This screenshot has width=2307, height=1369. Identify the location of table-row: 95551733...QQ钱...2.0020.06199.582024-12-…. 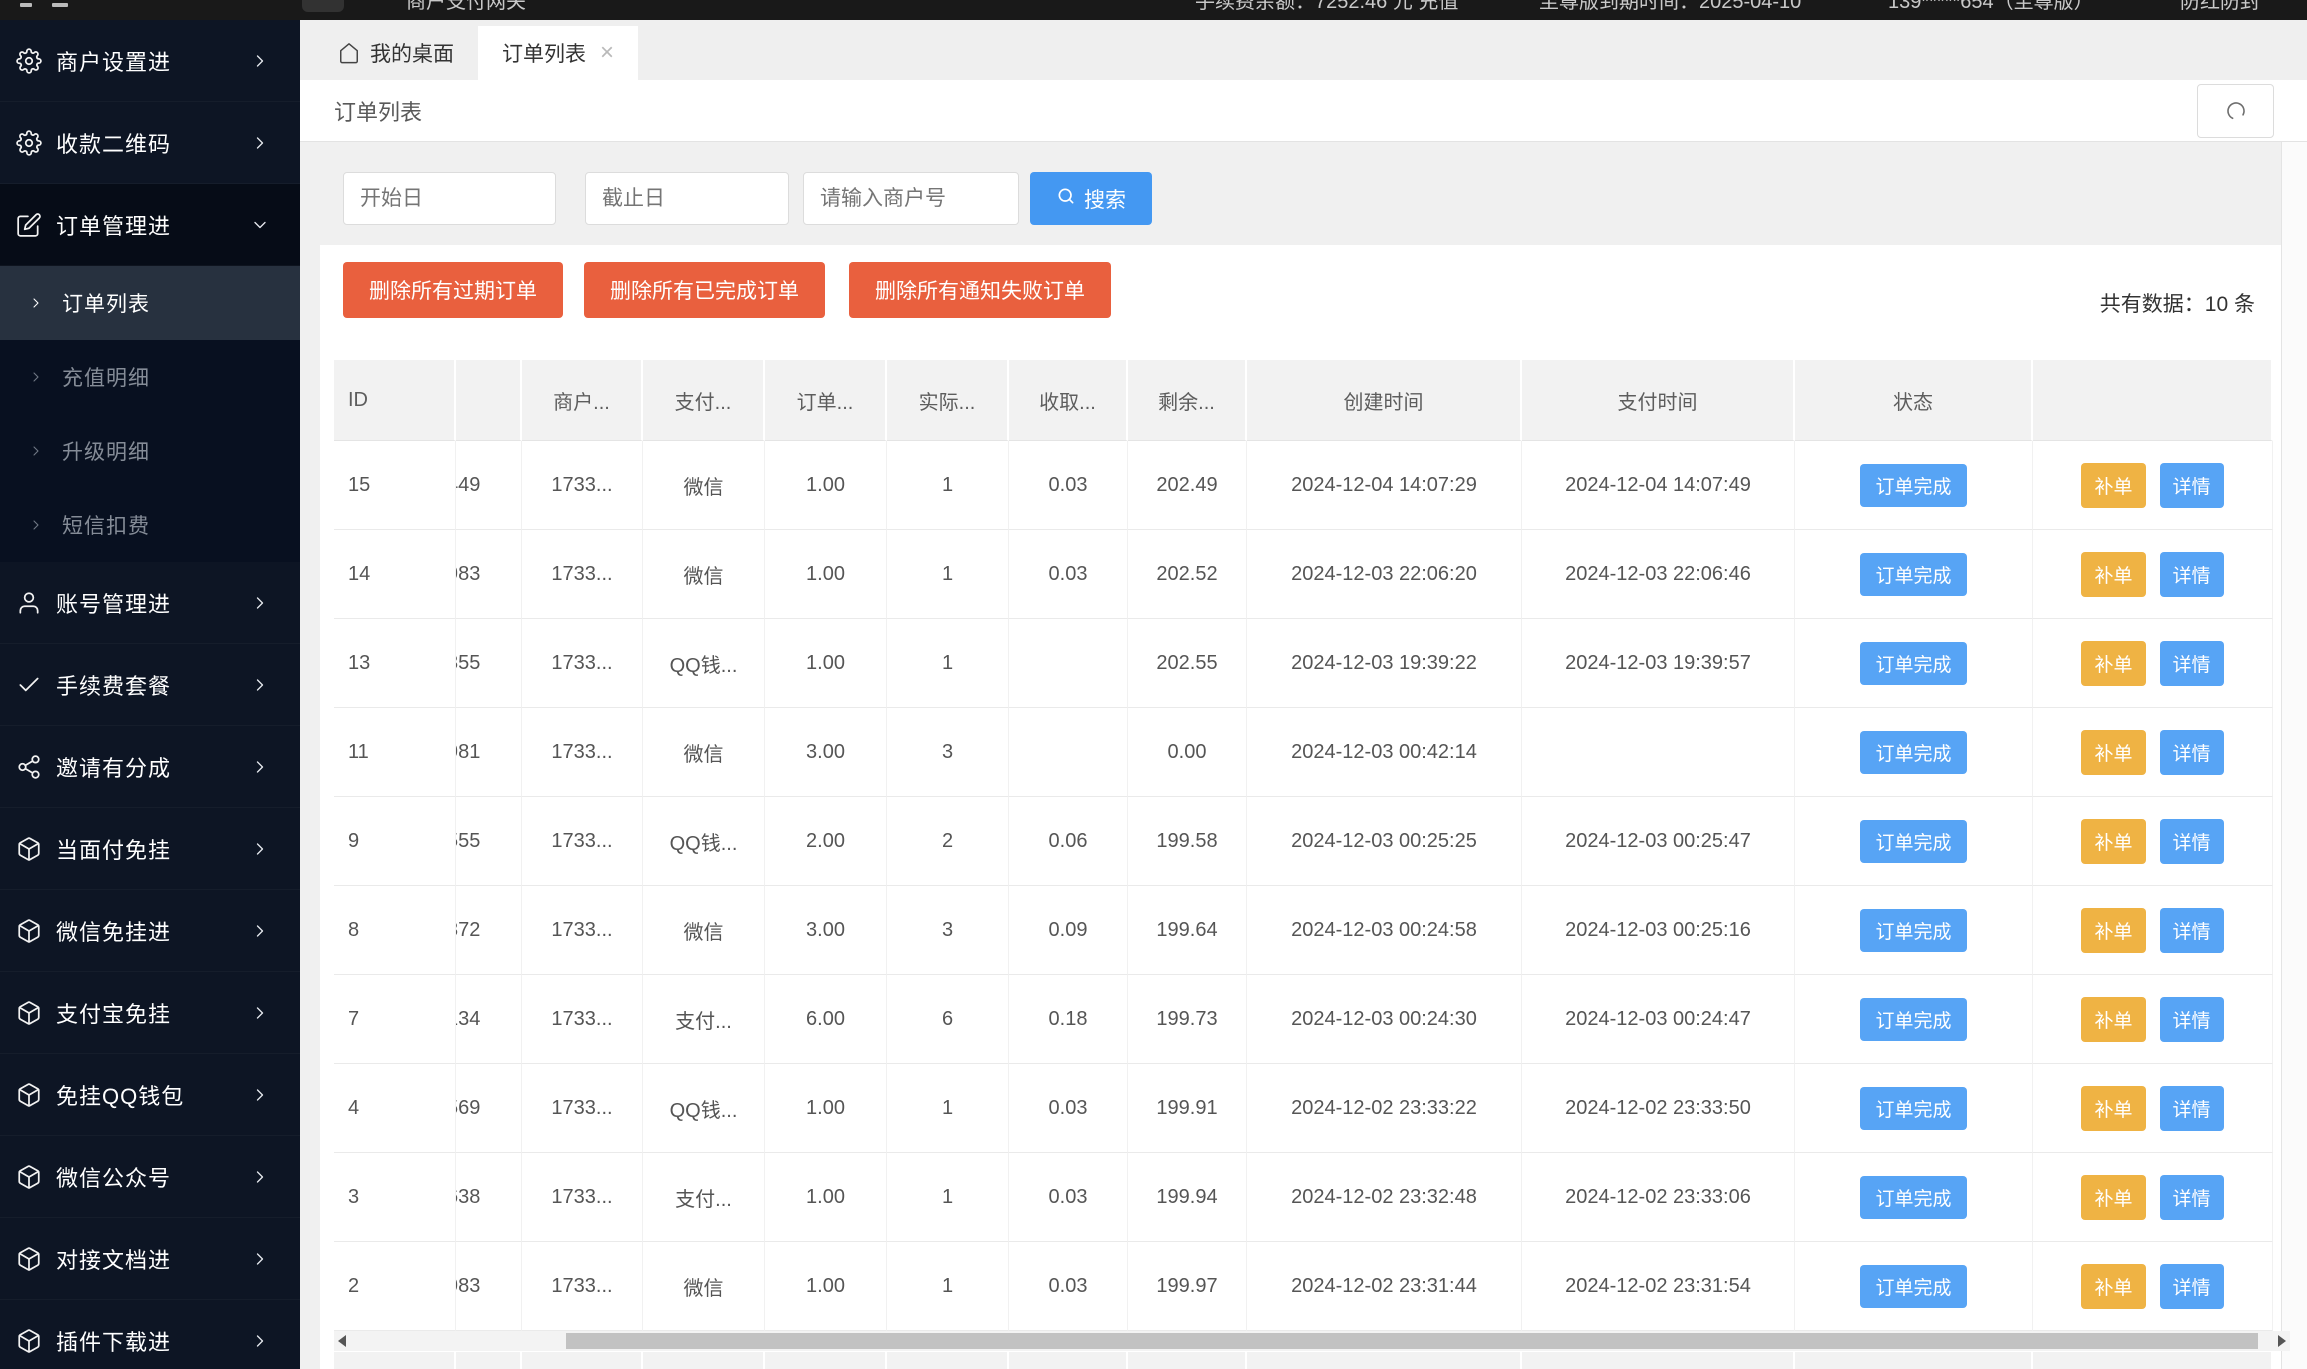
(1303, 841).